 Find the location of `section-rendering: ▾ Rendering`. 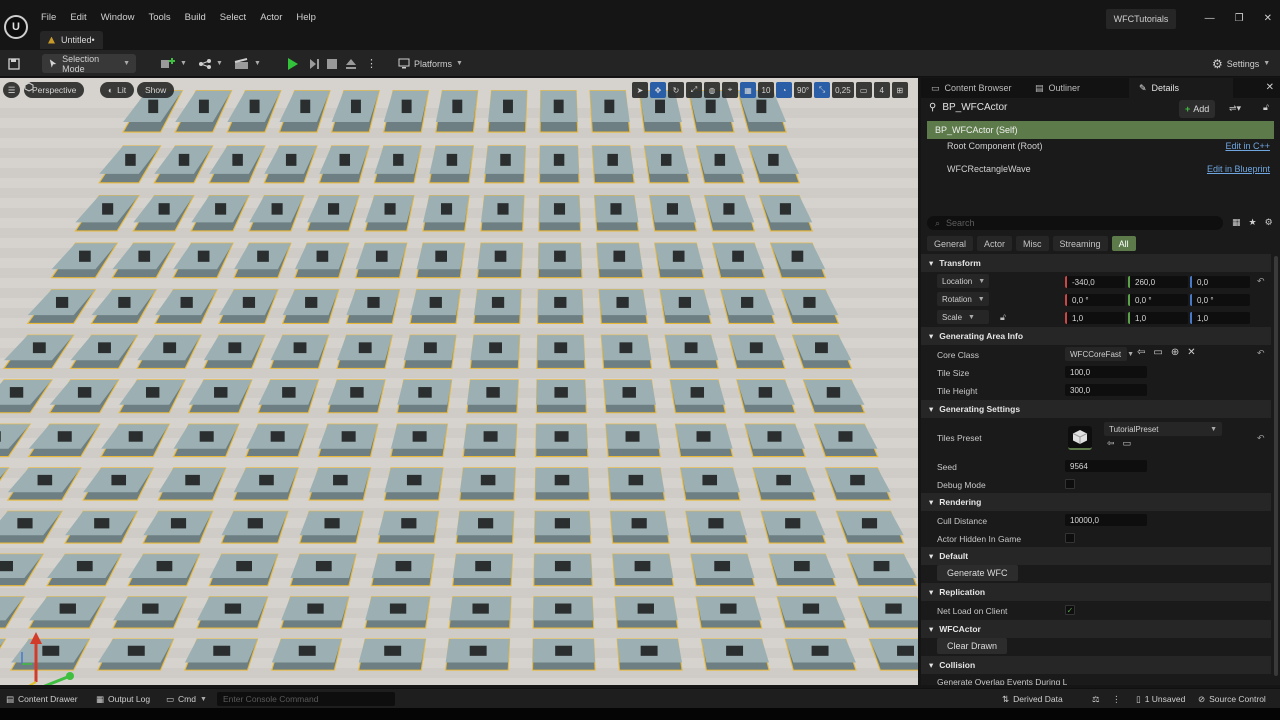

section-rendering: ▾ Rendering is located at coordinates (1096, 502).